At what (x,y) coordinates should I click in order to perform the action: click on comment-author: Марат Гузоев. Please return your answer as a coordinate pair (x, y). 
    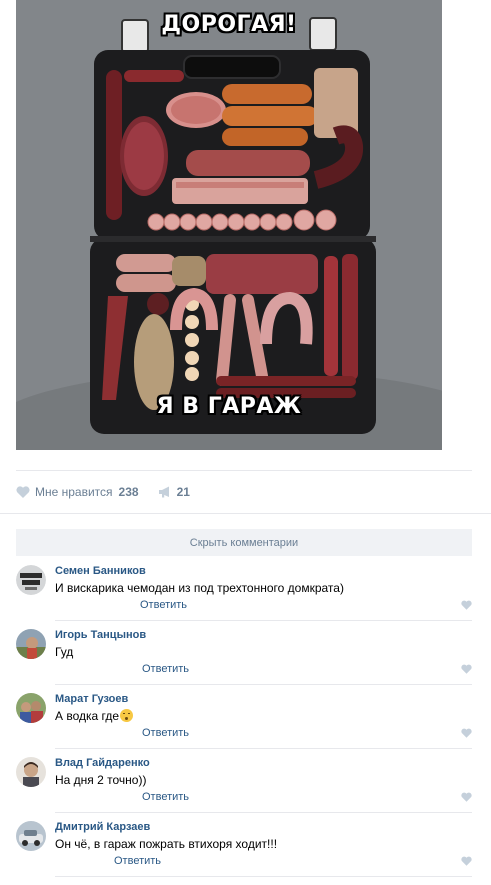
    Looking at the image, I should click on (91, 699).